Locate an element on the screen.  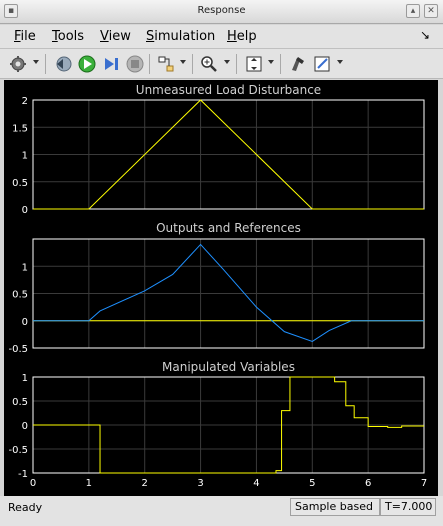
sim-time: T=7.000 is located at coordinates (408, 507).